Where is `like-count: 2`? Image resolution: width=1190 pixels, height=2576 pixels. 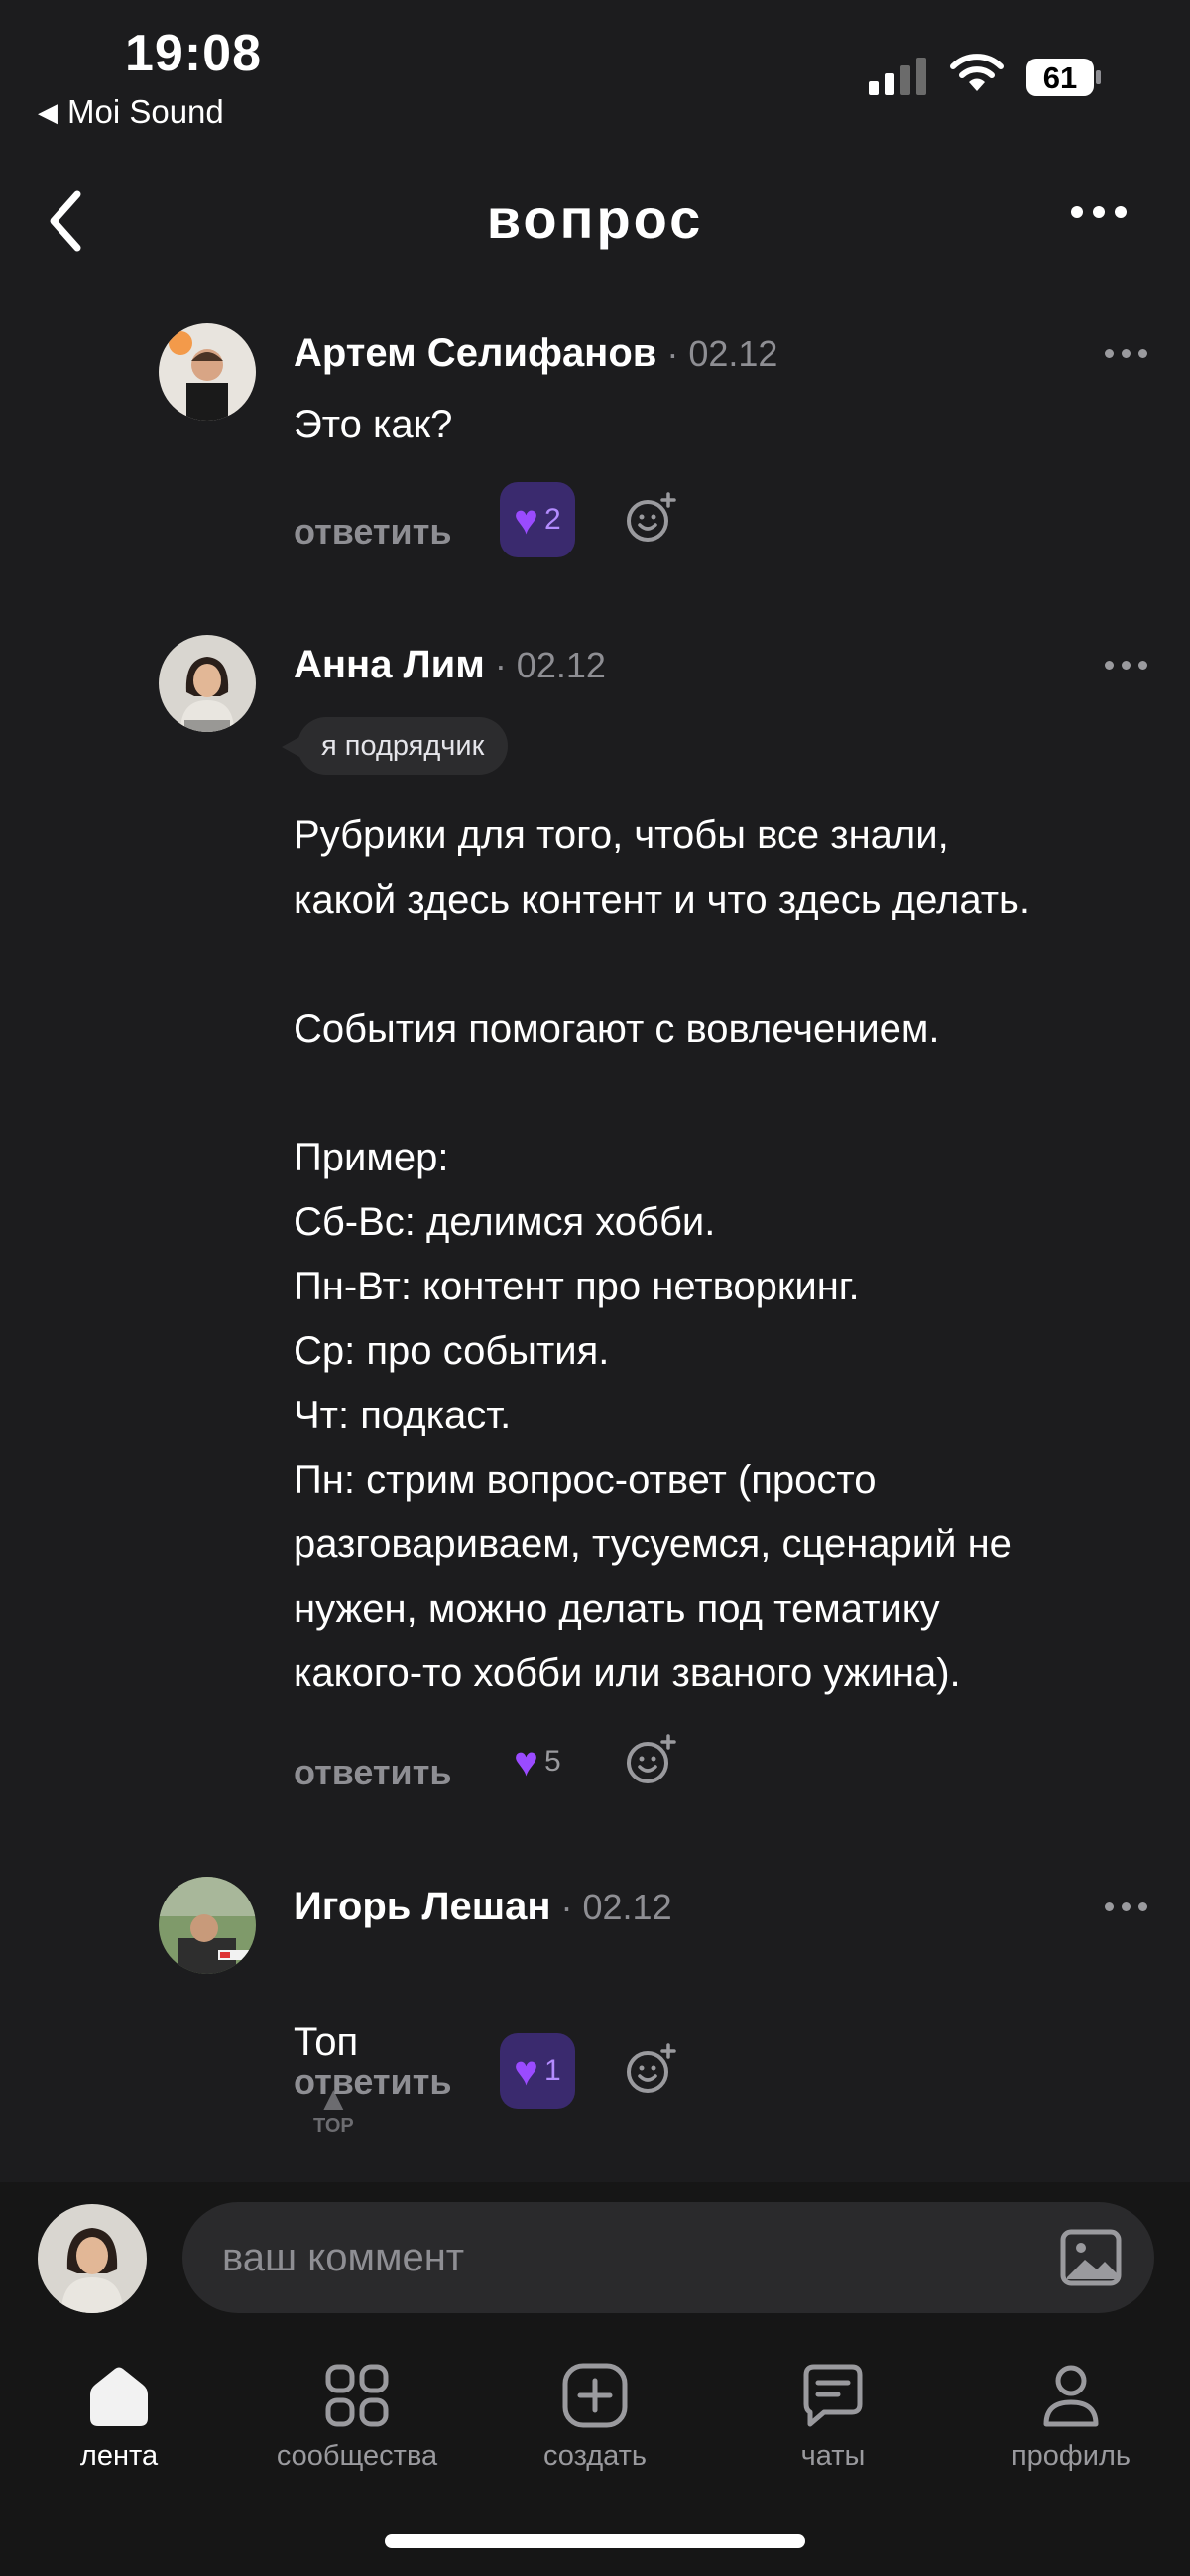 like-count: 2 is located at coordinates (552, 519).